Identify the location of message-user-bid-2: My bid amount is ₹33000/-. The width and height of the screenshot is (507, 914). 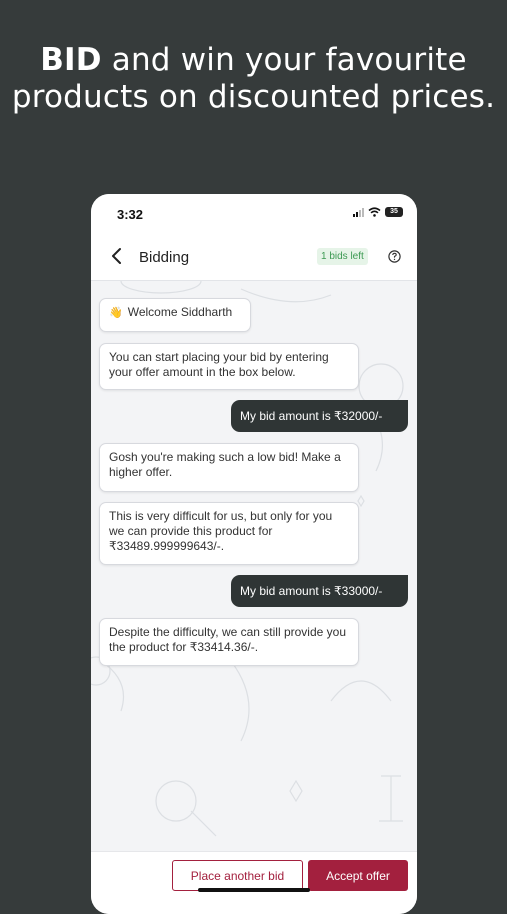
(319, 591).